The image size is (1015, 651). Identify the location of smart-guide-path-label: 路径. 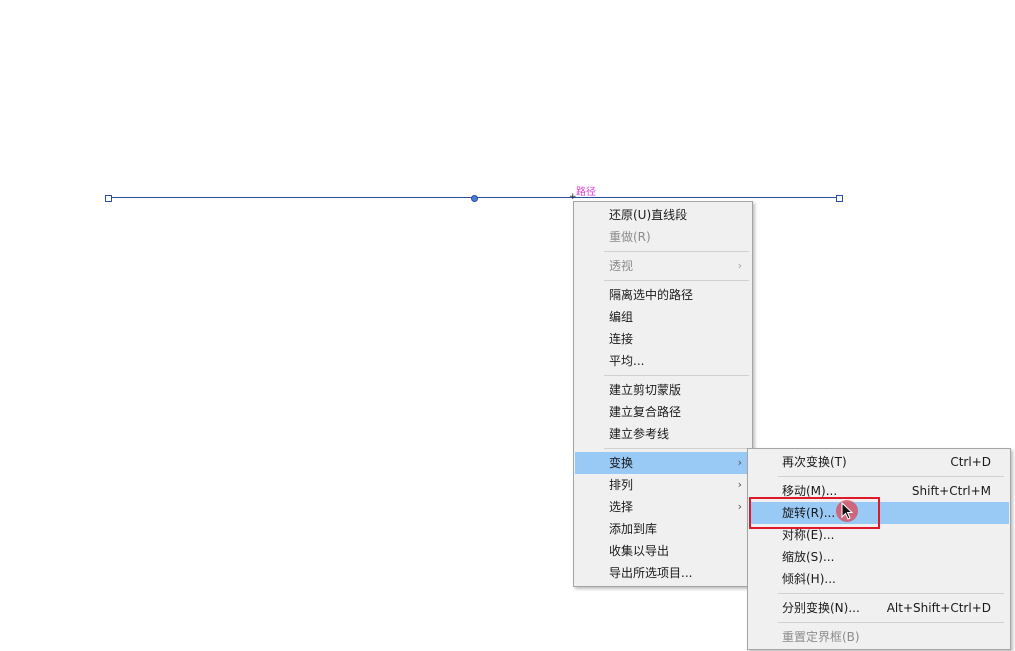
(586, 192).